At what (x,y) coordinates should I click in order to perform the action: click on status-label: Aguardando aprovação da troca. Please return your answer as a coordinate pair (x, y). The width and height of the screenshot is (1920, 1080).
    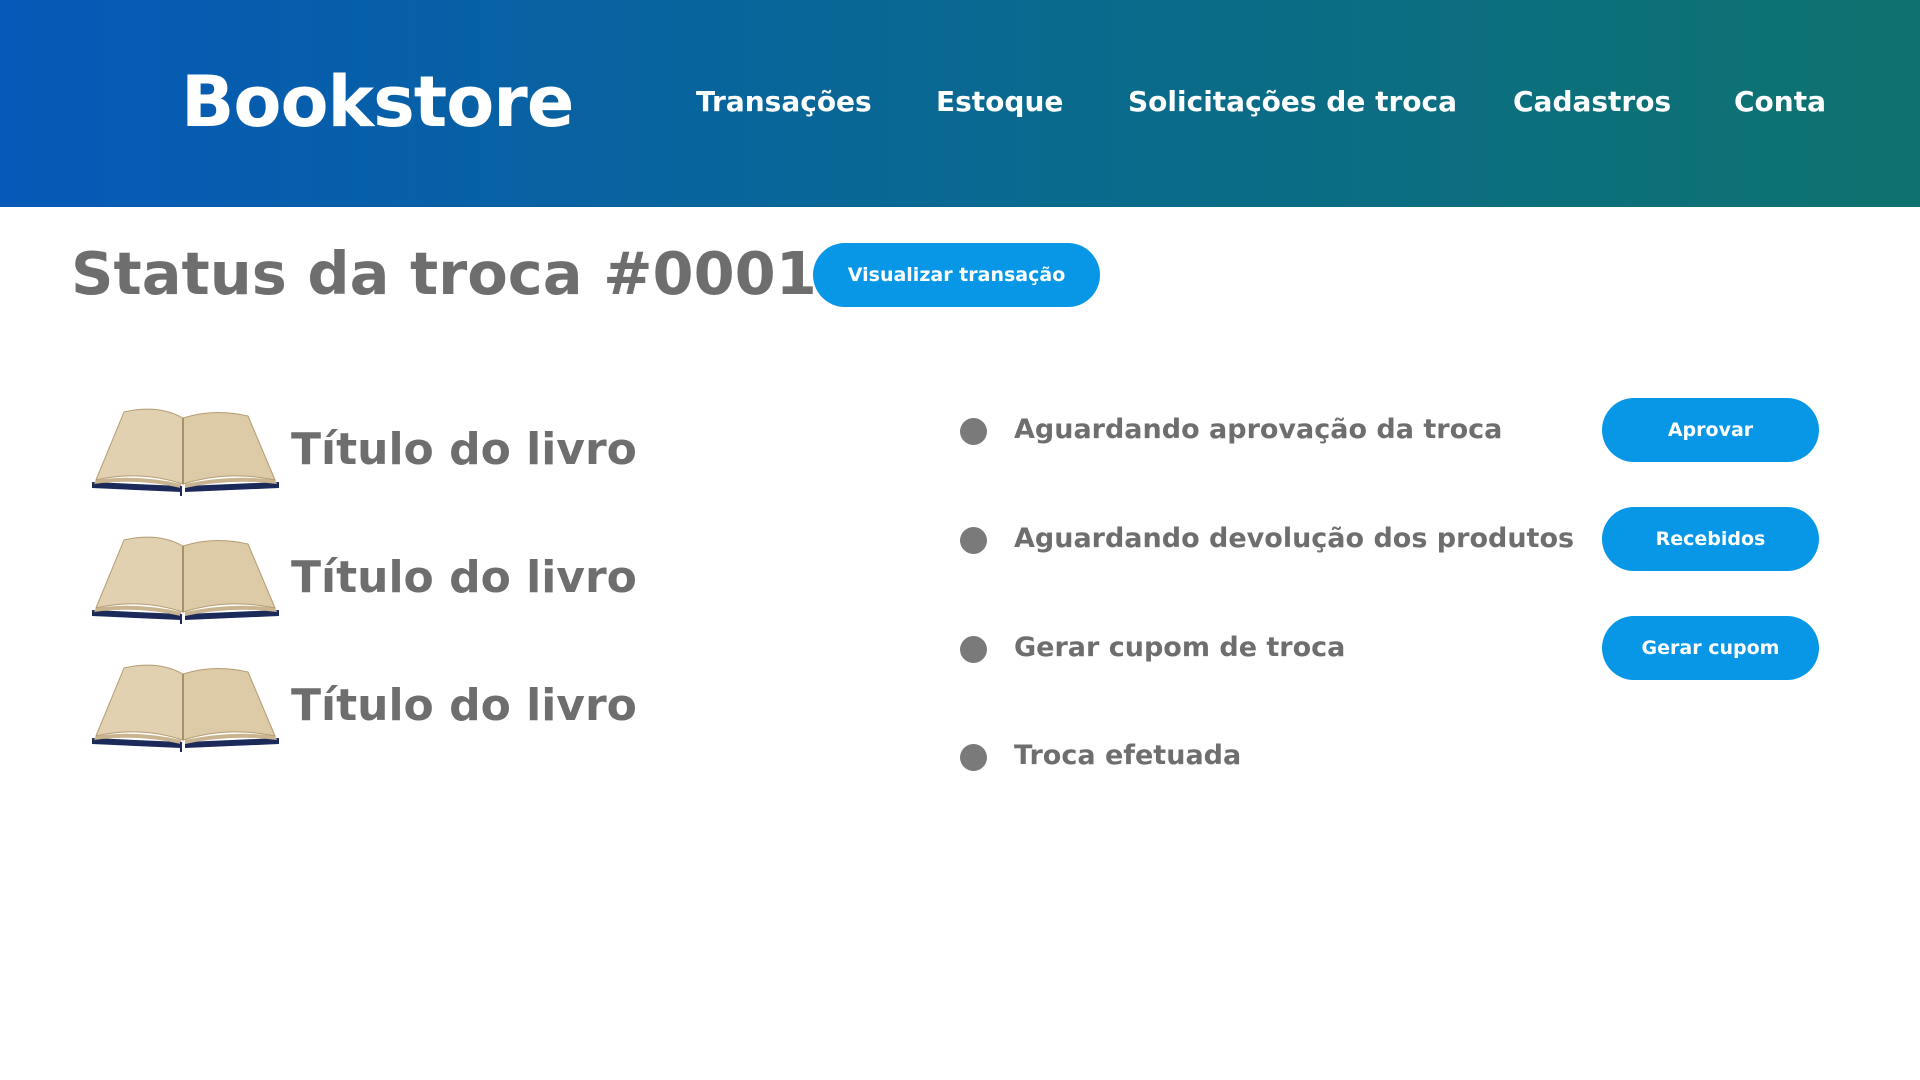
    Looking at the image, I should click on (1258, 429).